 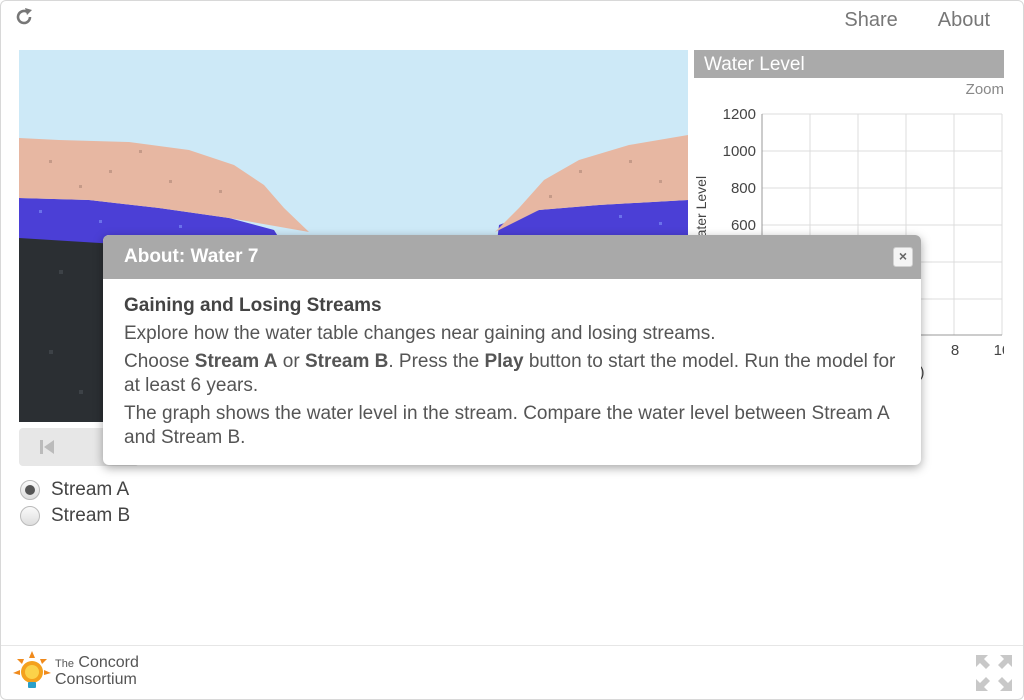 What do you see at coordinates (512, 645) in the screenshot?
I see `footer-divider` at bounding box center [512, 645].